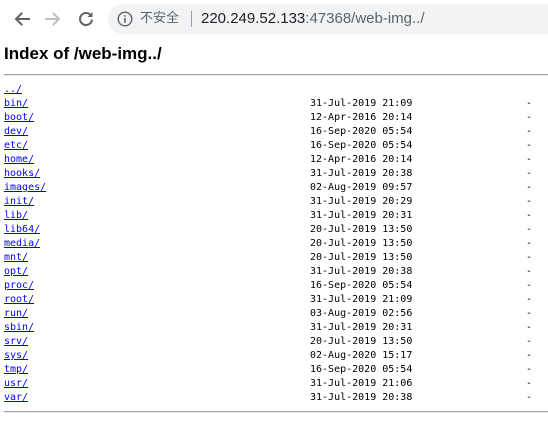  Describe the element at coordinates (191, 19) in the screenshot. I see `omnibox-separator` at that location.